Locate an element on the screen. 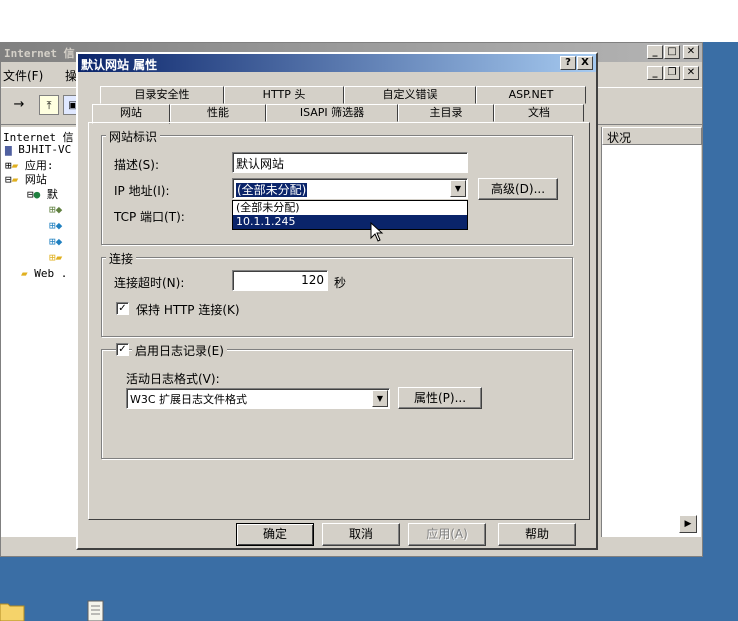 This screenshot has width=738, height=621. log-format-label: 活动日志格式(V): is located at coordinates (173, 379).